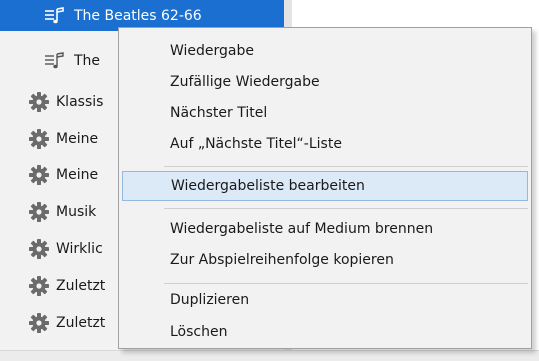 This screenshot has height=361, width=539. What do you see at coordinates (212, 51) in the screenshot?
I see `menu-item-label: Wiedergabe` at bounding box center [212, 51].